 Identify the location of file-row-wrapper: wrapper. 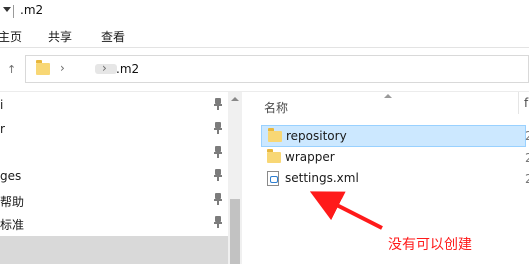
(393, 158).